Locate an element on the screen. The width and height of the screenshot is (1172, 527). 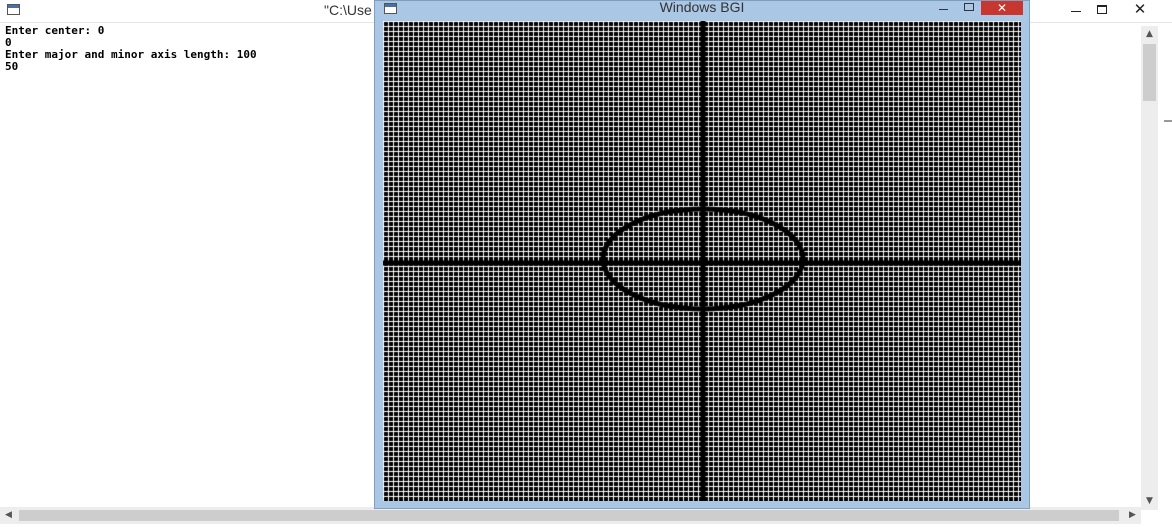
bgi-maximize-button is located at coordinates (969, 9).